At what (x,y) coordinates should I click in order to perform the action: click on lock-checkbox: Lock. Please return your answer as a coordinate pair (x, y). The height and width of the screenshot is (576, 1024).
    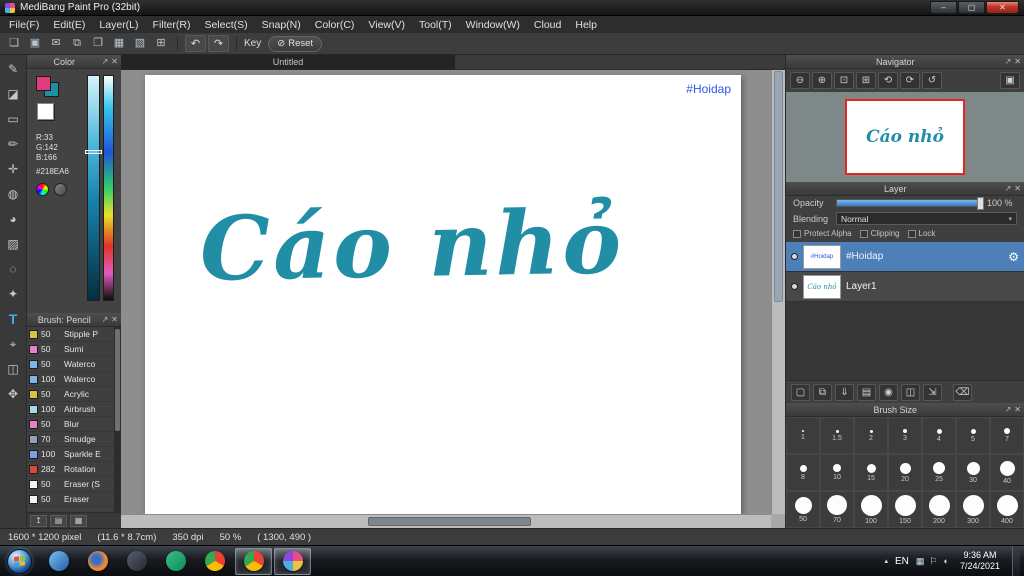
    Looking at the image, I should click on (921, 233).